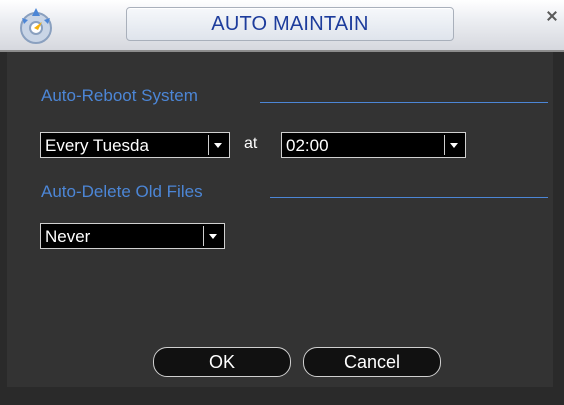 The width and height of the screenshot is (564, 405). I want to click on delete-files-select: Never, so click(132, 236).